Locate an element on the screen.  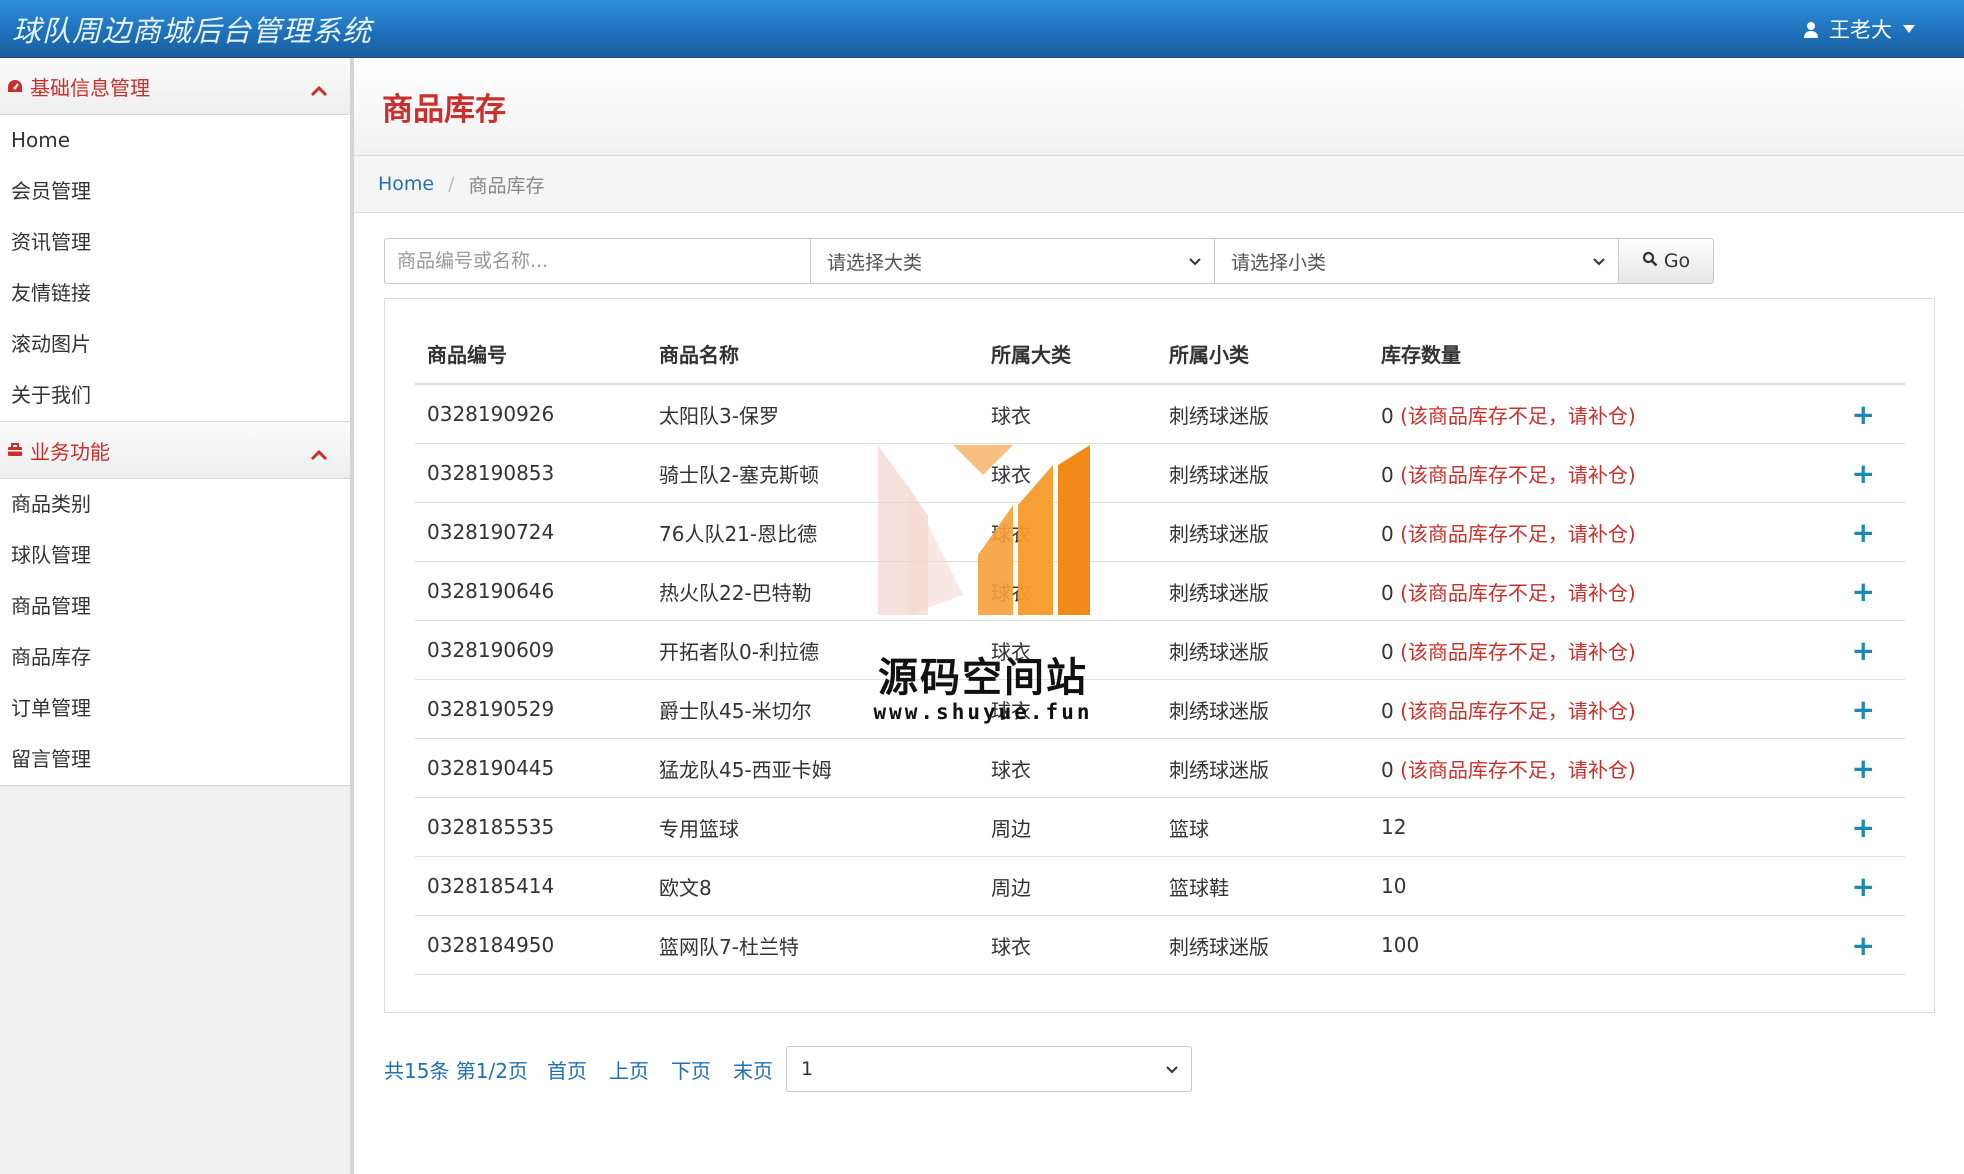
sidebar-item-members: 会员管理 is located at coordinates (175, 191).